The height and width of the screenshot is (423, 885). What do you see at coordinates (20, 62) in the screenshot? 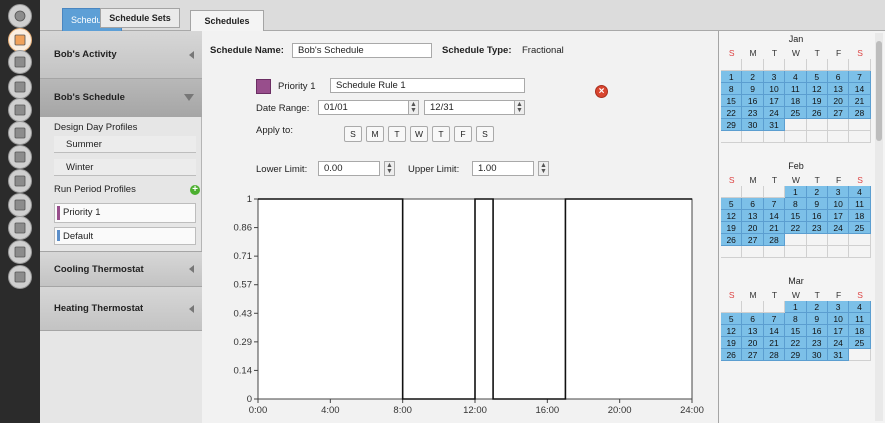
I see `constructions-icon` at bounding box center [20, 62].